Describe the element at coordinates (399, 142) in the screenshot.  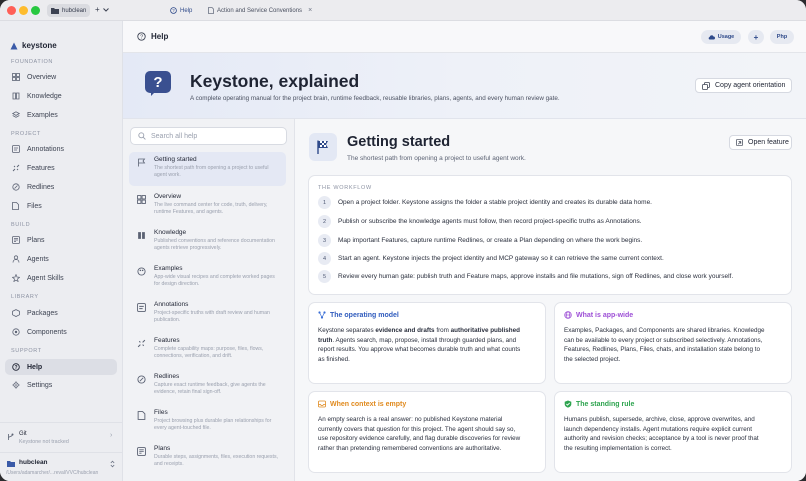
I see `article-title: Getting started` at that location.